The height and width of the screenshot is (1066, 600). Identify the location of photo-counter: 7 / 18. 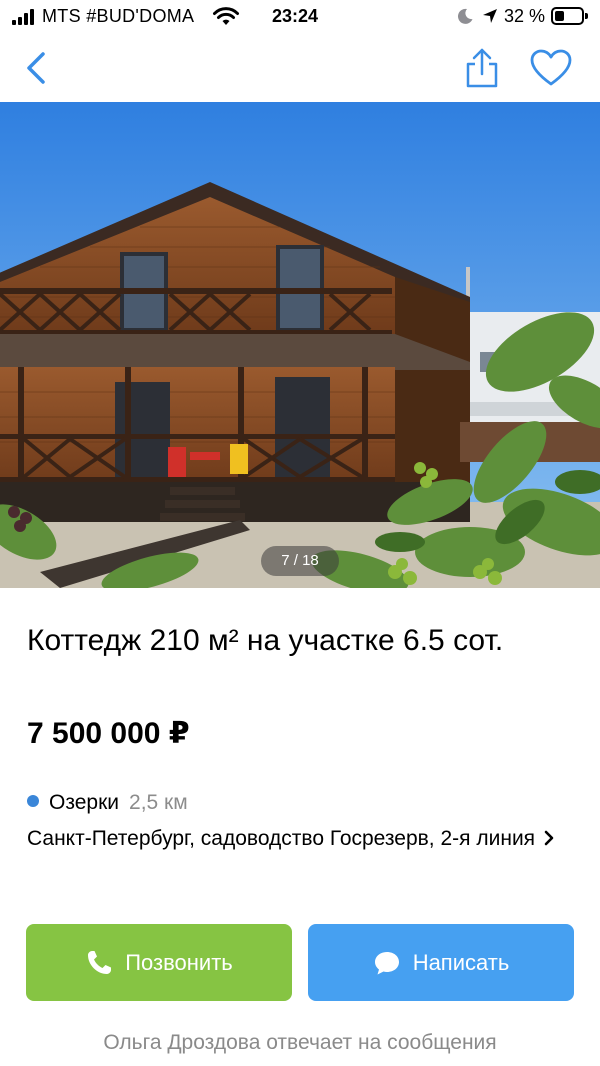
(300, 561).